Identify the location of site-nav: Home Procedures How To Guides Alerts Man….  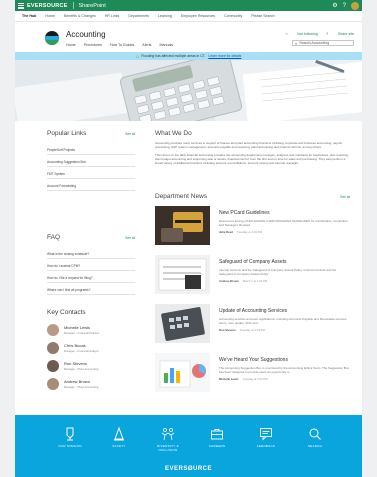
(123, 45).